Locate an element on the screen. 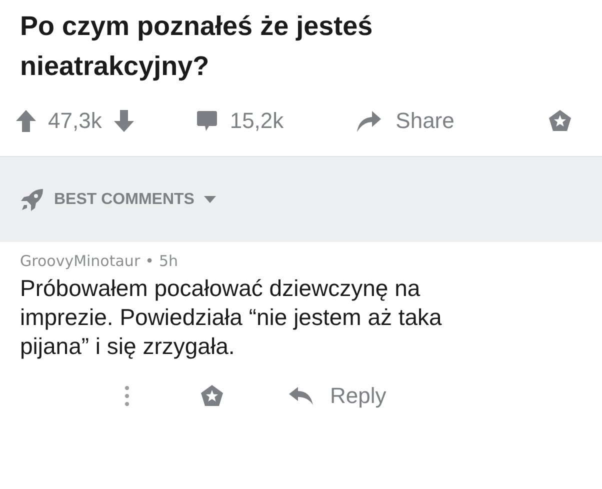 Image resolution: width=602 pixels, height=489 pixels. reply-icon is located at coordinates (301, 396).